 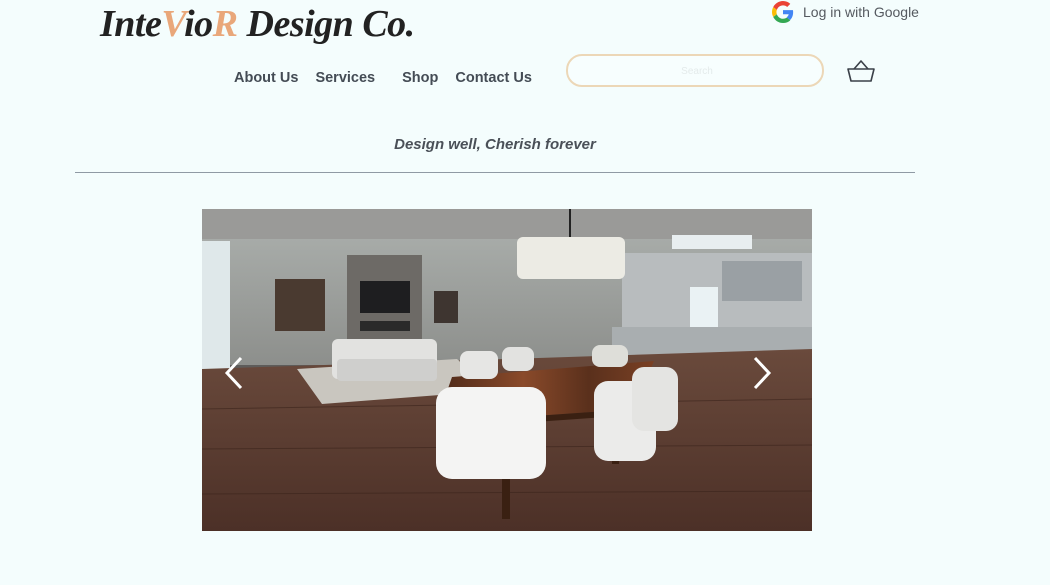 What do you see at coordinates (420, 78) in the screenshot?
I see `nav-shop: Shop` at bounding box center [420, 78].